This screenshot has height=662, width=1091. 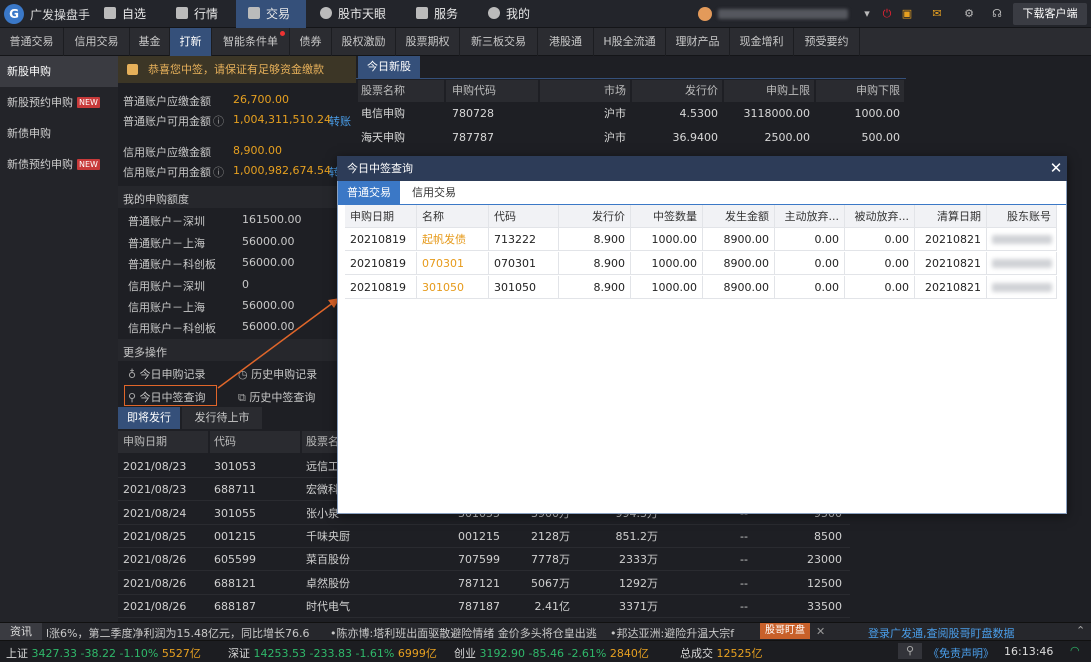 What do you see at coordinates (21, 631) in the screenshot?
I see `news-tag: 资讯` at bounding box center [21, 631].